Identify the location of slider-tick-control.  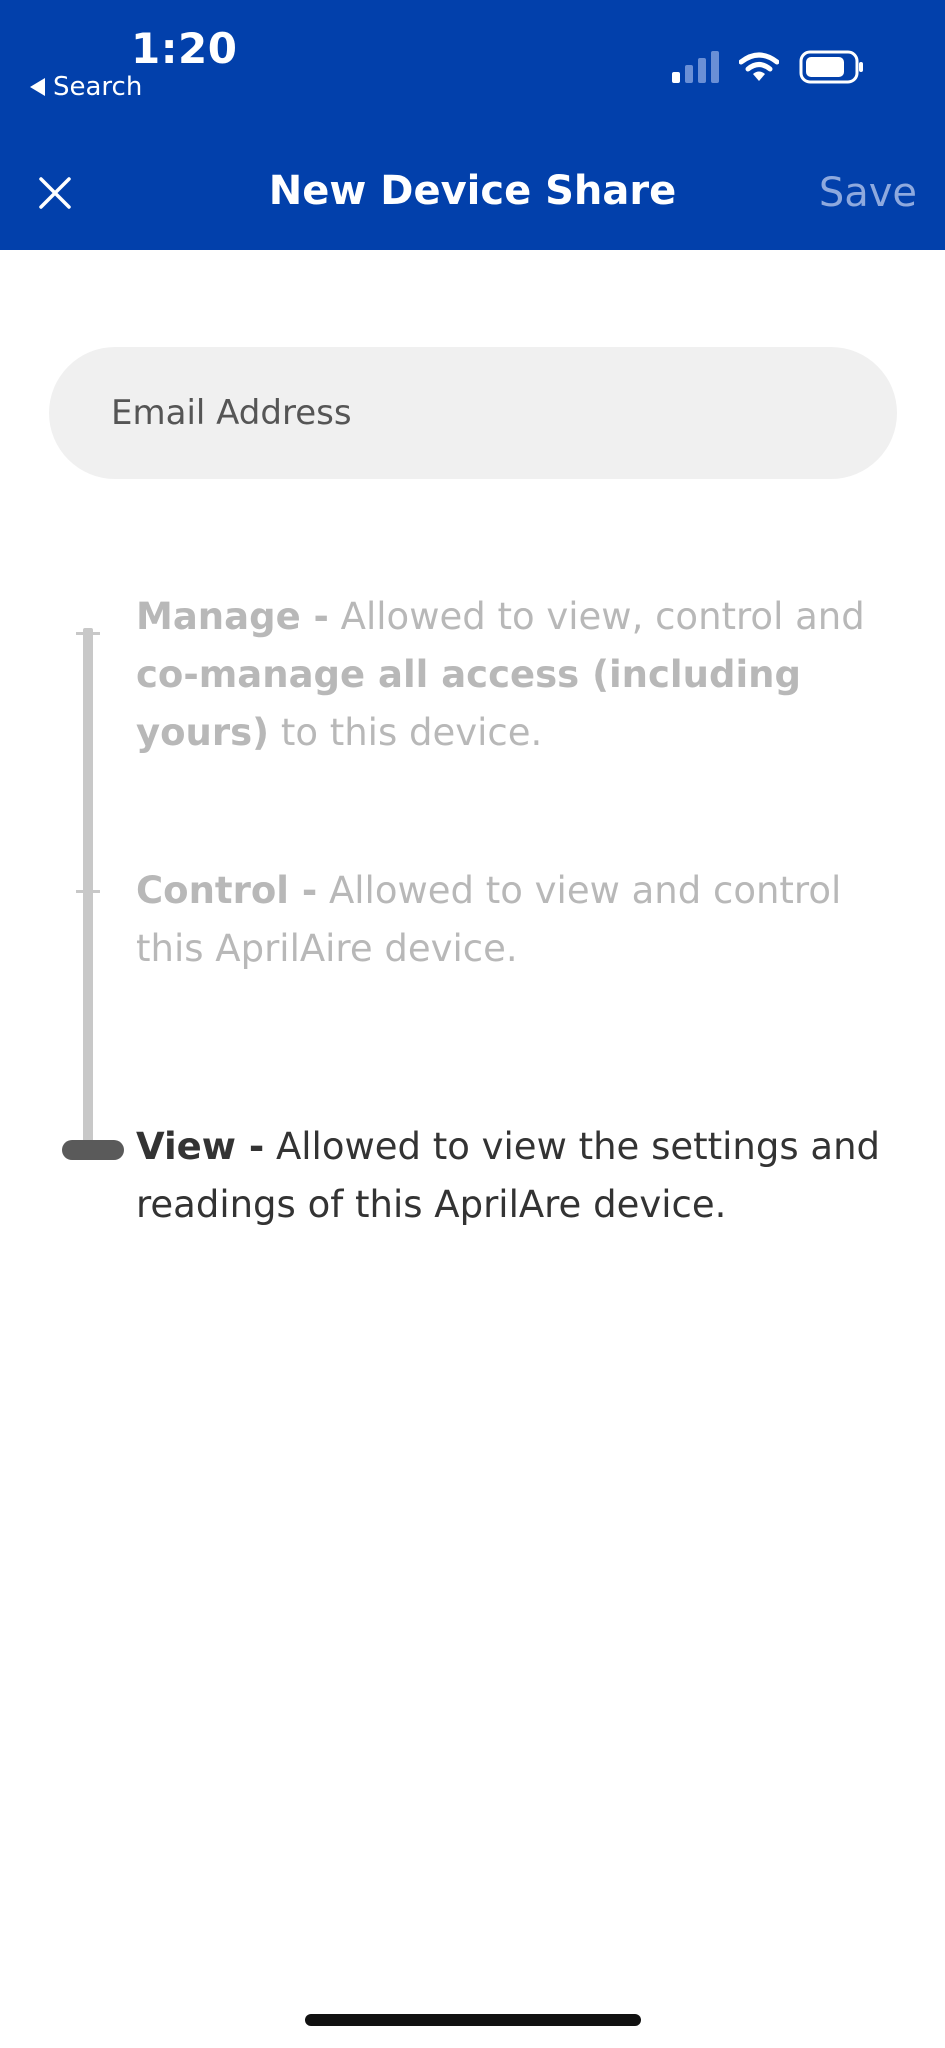
(88, 891).